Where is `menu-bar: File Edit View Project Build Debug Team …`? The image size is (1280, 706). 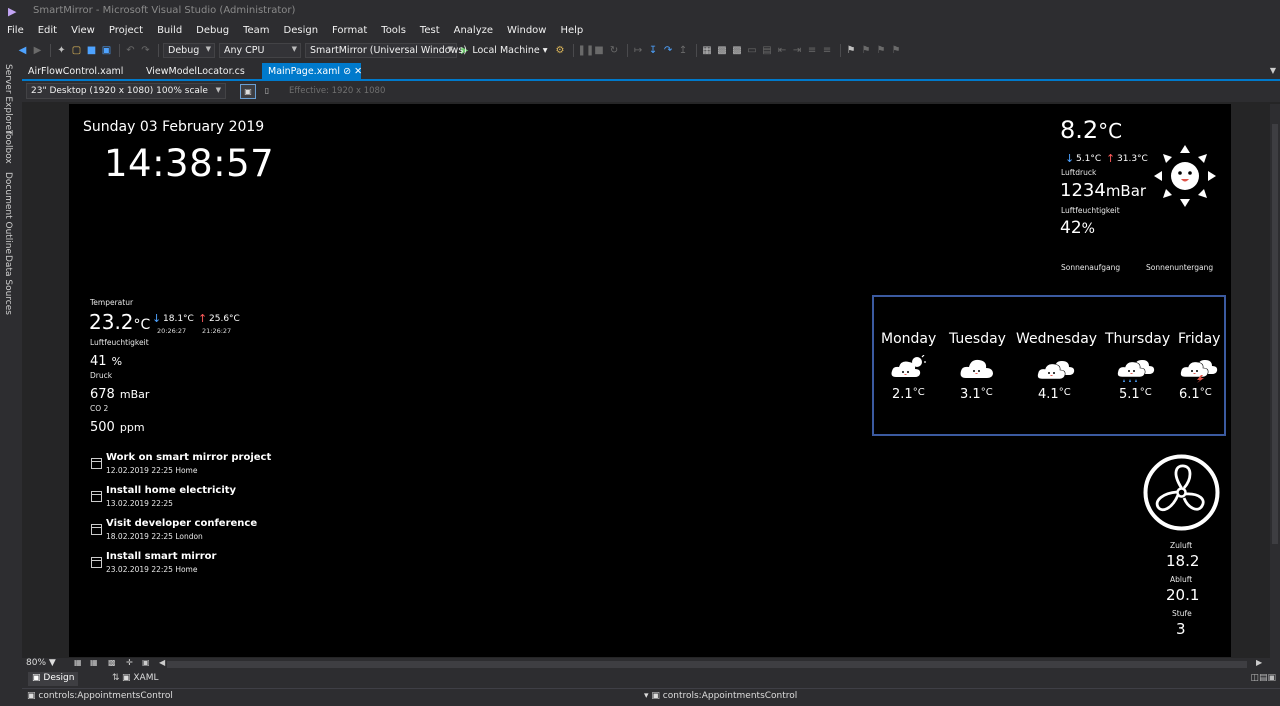 menu-bar: File Edit View Project Build Debug Team … is located at coordinates (640, 31).